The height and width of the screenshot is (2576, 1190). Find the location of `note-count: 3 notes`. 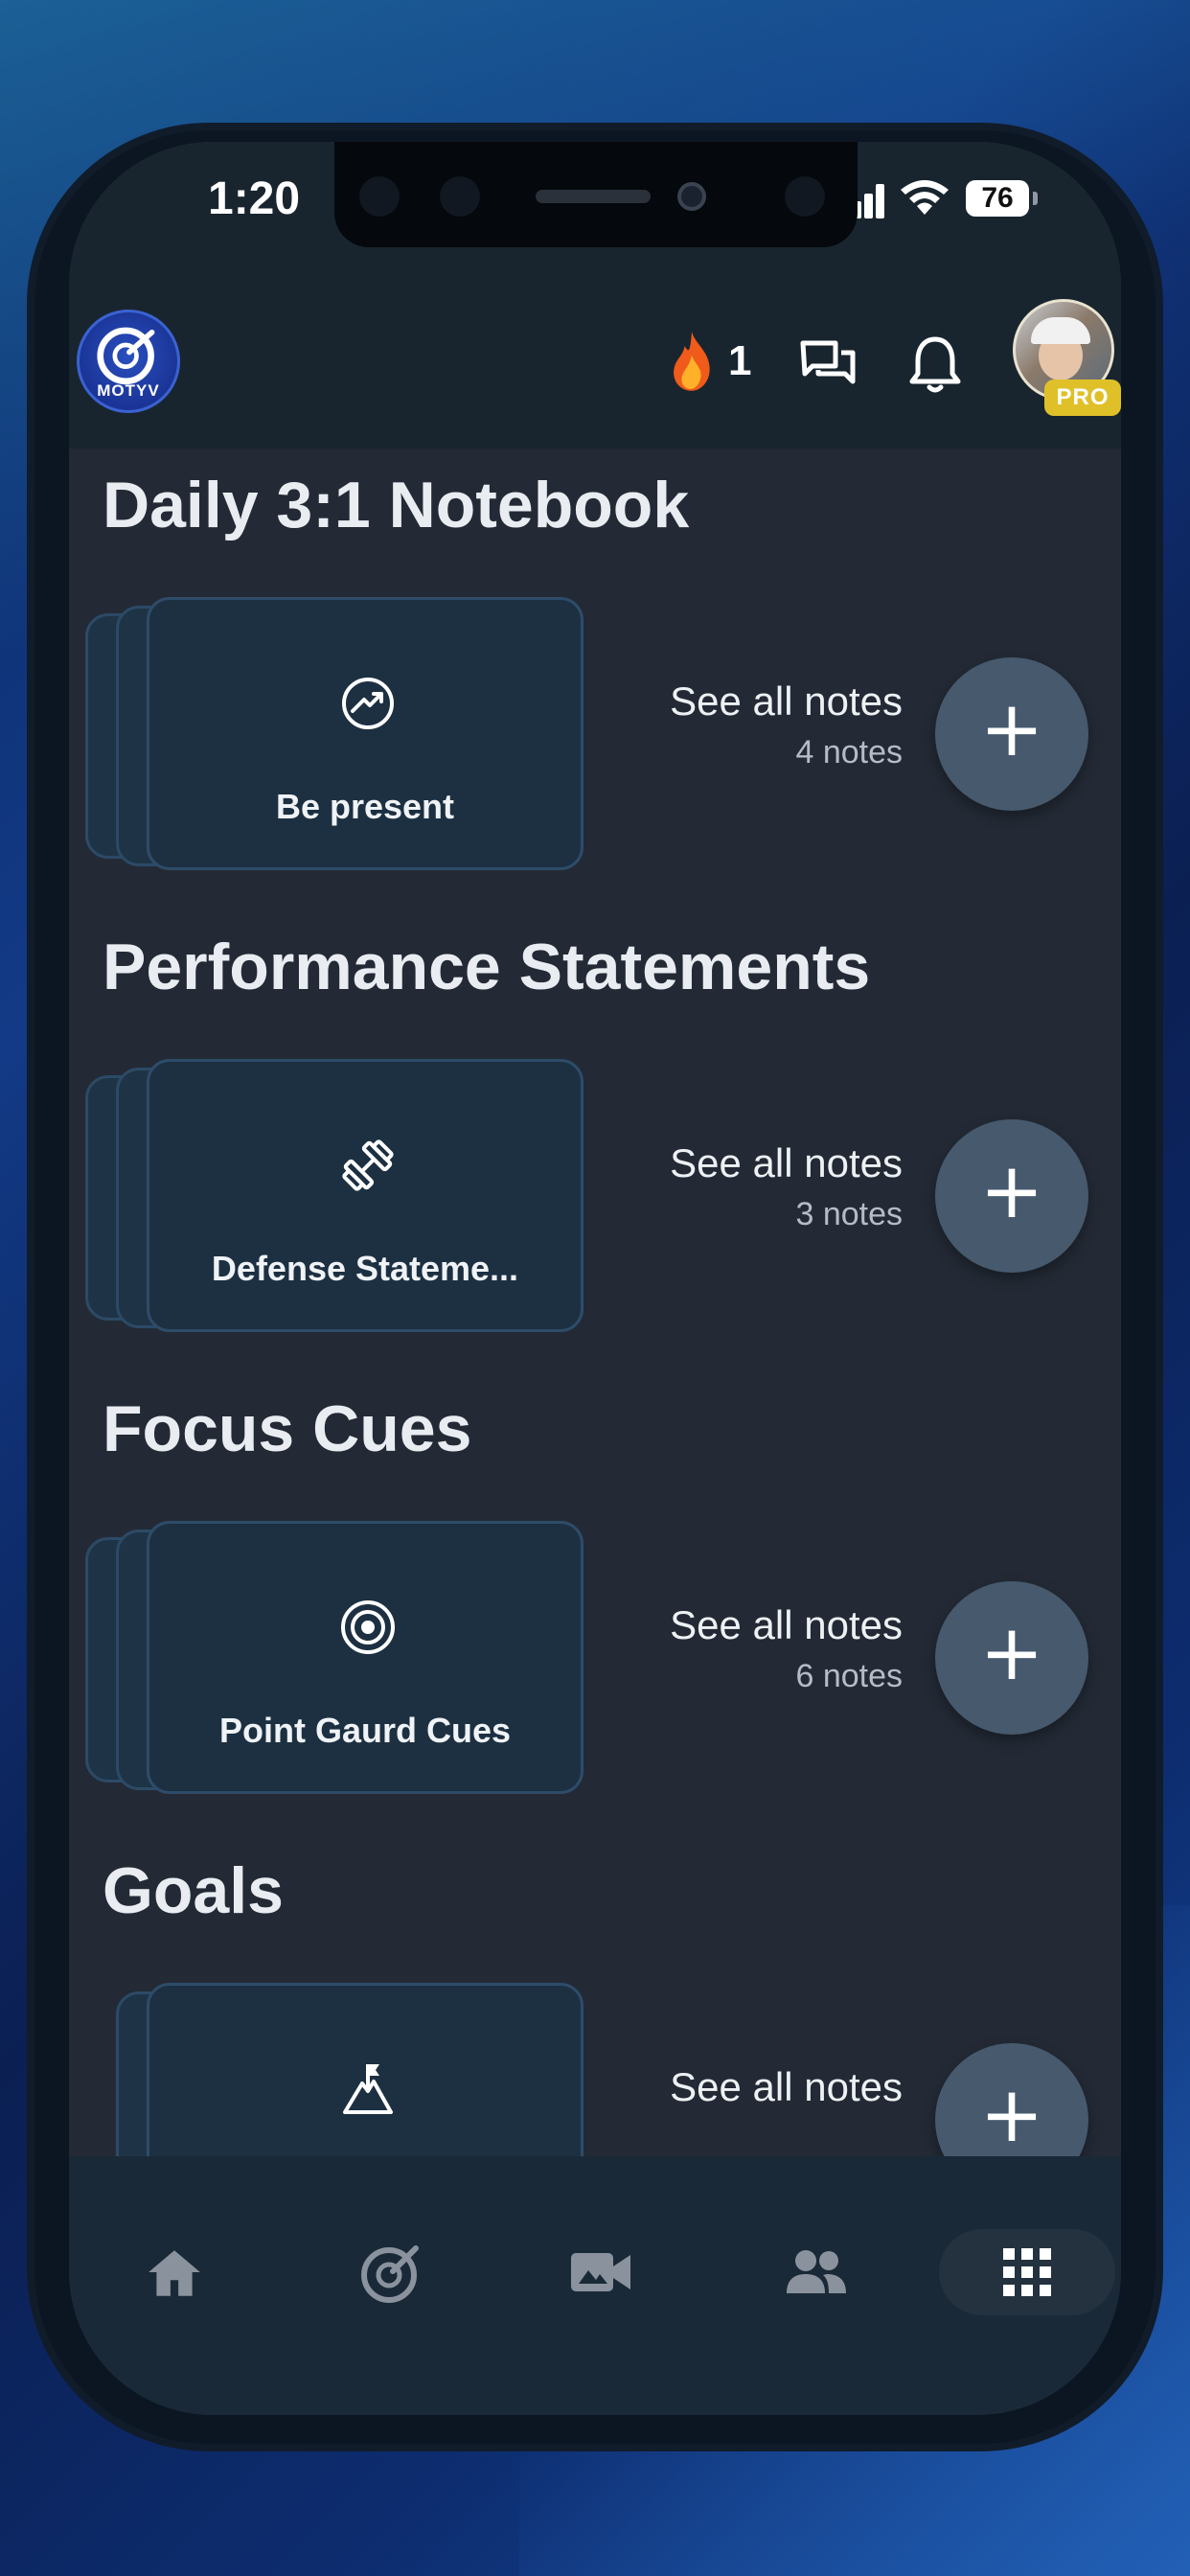

note-count: 3 notes is located at coordinates (849, 1214).